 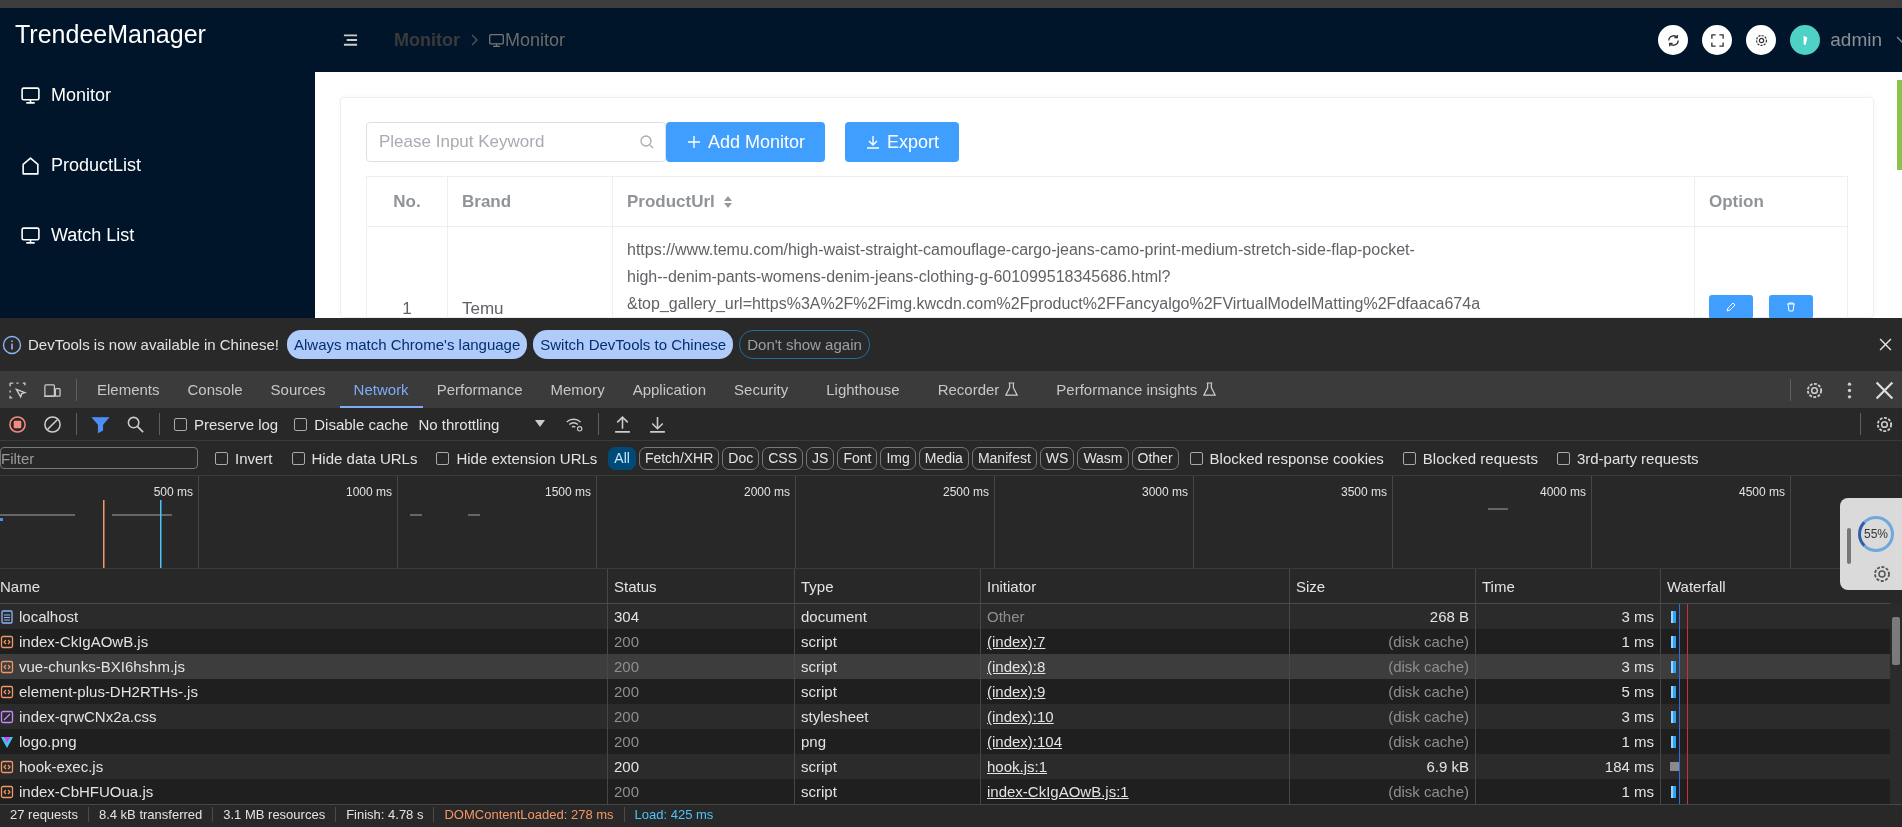 What do you see at coordinates (381, 390) in the screenshot?
I see `panel-tab: Network` at bounding box center [381, 390].